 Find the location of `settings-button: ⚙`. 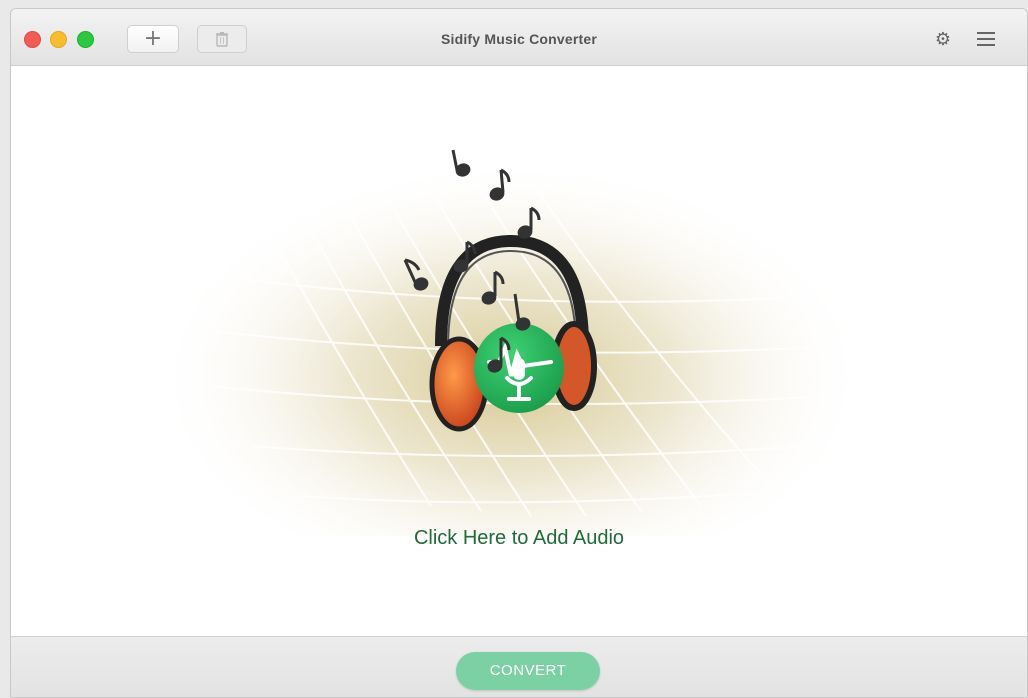

settings-button: ⚙ is located at coordinates (943, 39).